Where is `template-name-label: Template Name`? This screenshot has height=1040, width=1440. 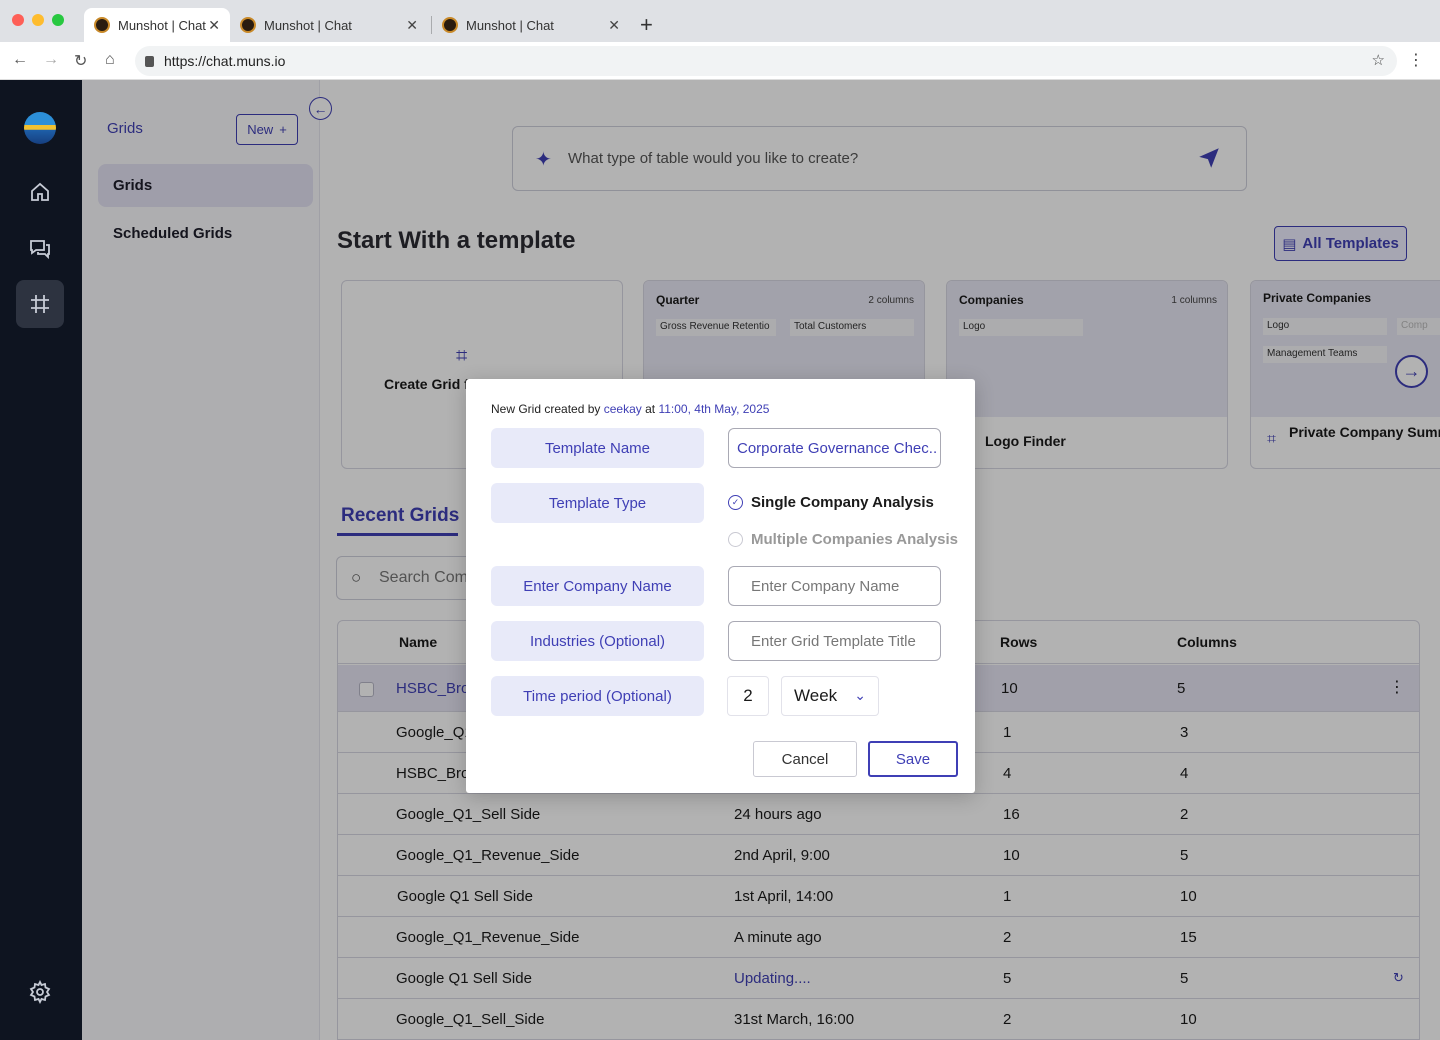 template-name-label: Template Name is located at coordinates (597, 448).